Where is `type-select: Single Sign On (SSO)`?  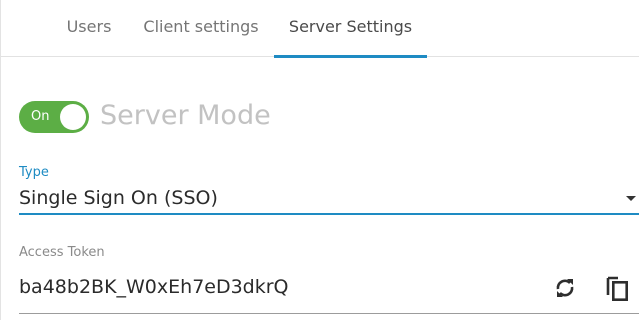
type-select: Single Sign On (SSO) is located at coordinates (329, 197).